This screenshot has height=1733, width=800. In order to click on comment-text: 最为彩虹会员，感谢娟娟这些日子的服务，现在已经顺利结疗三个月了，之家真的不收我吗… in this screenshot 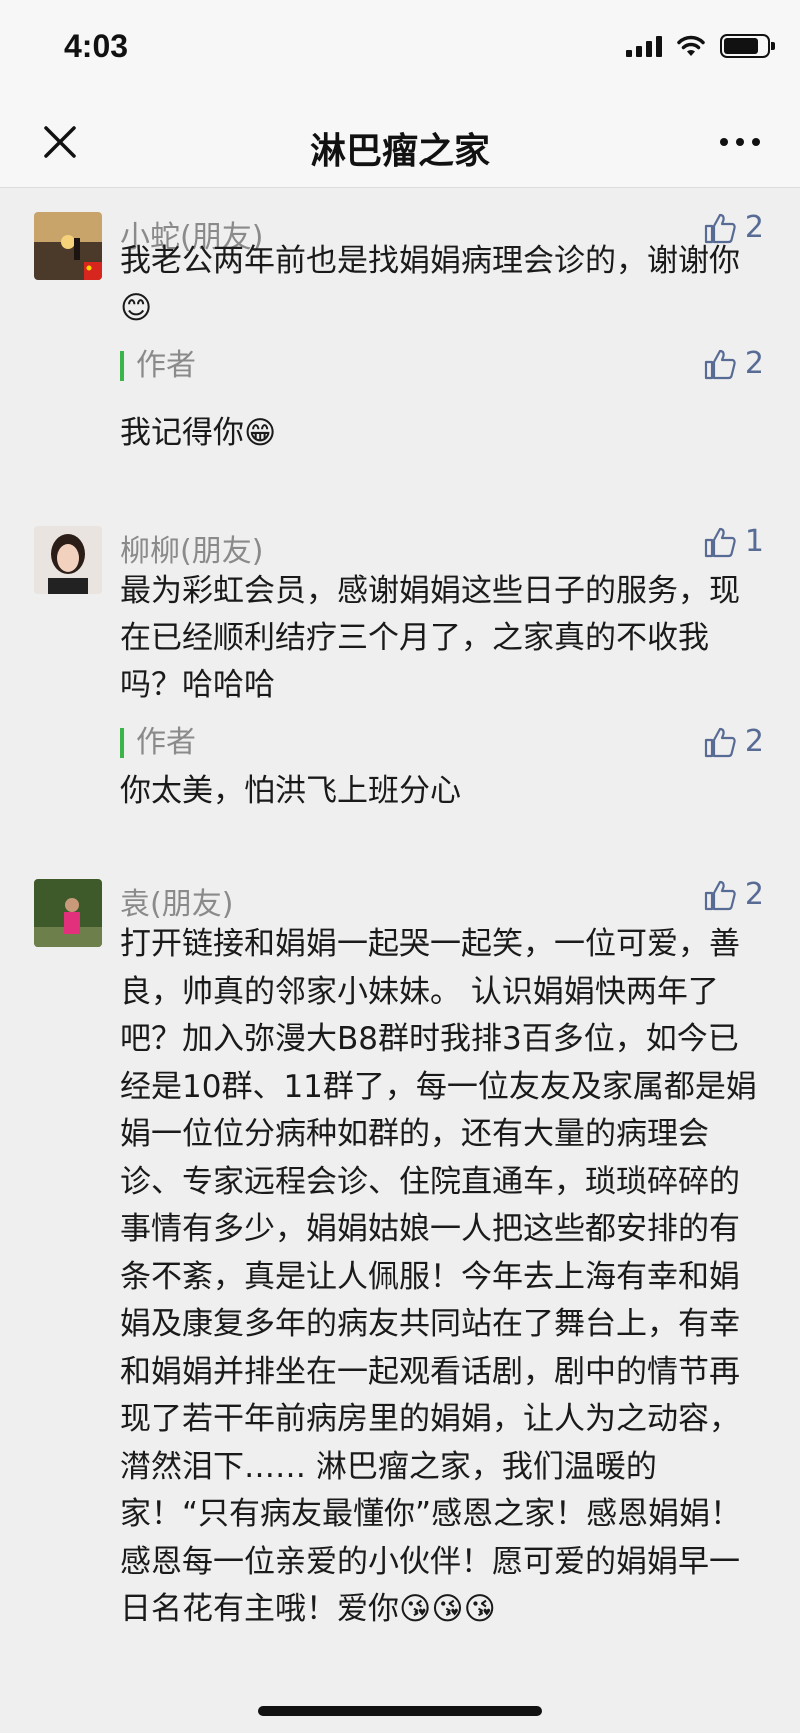, I will do `click(430, 638)`.